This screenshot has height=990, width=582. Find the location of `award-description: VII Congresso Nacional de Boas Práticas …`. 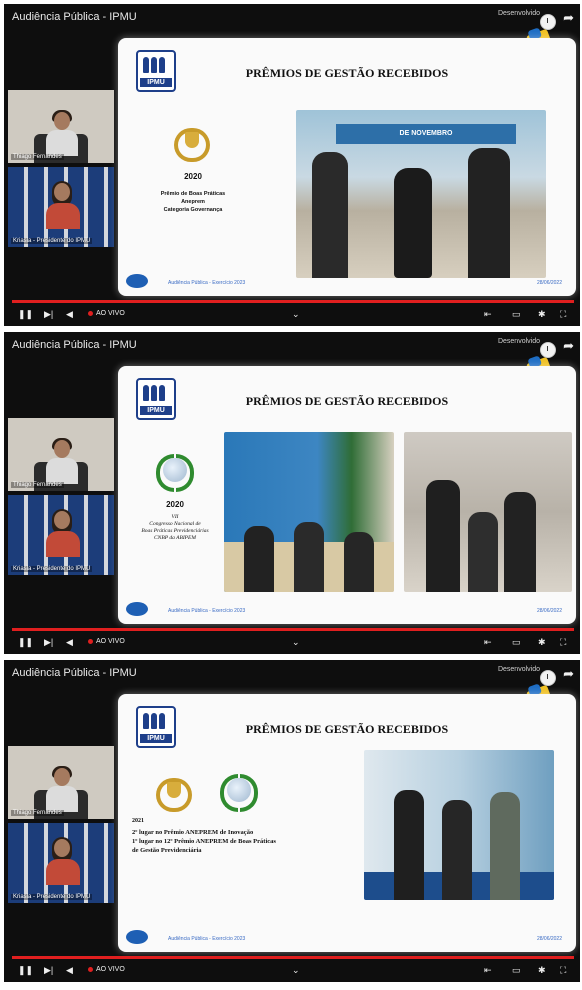

award-description: VII Congresso Nacional de Boas Práticas … is located at coordinates (175, 527).